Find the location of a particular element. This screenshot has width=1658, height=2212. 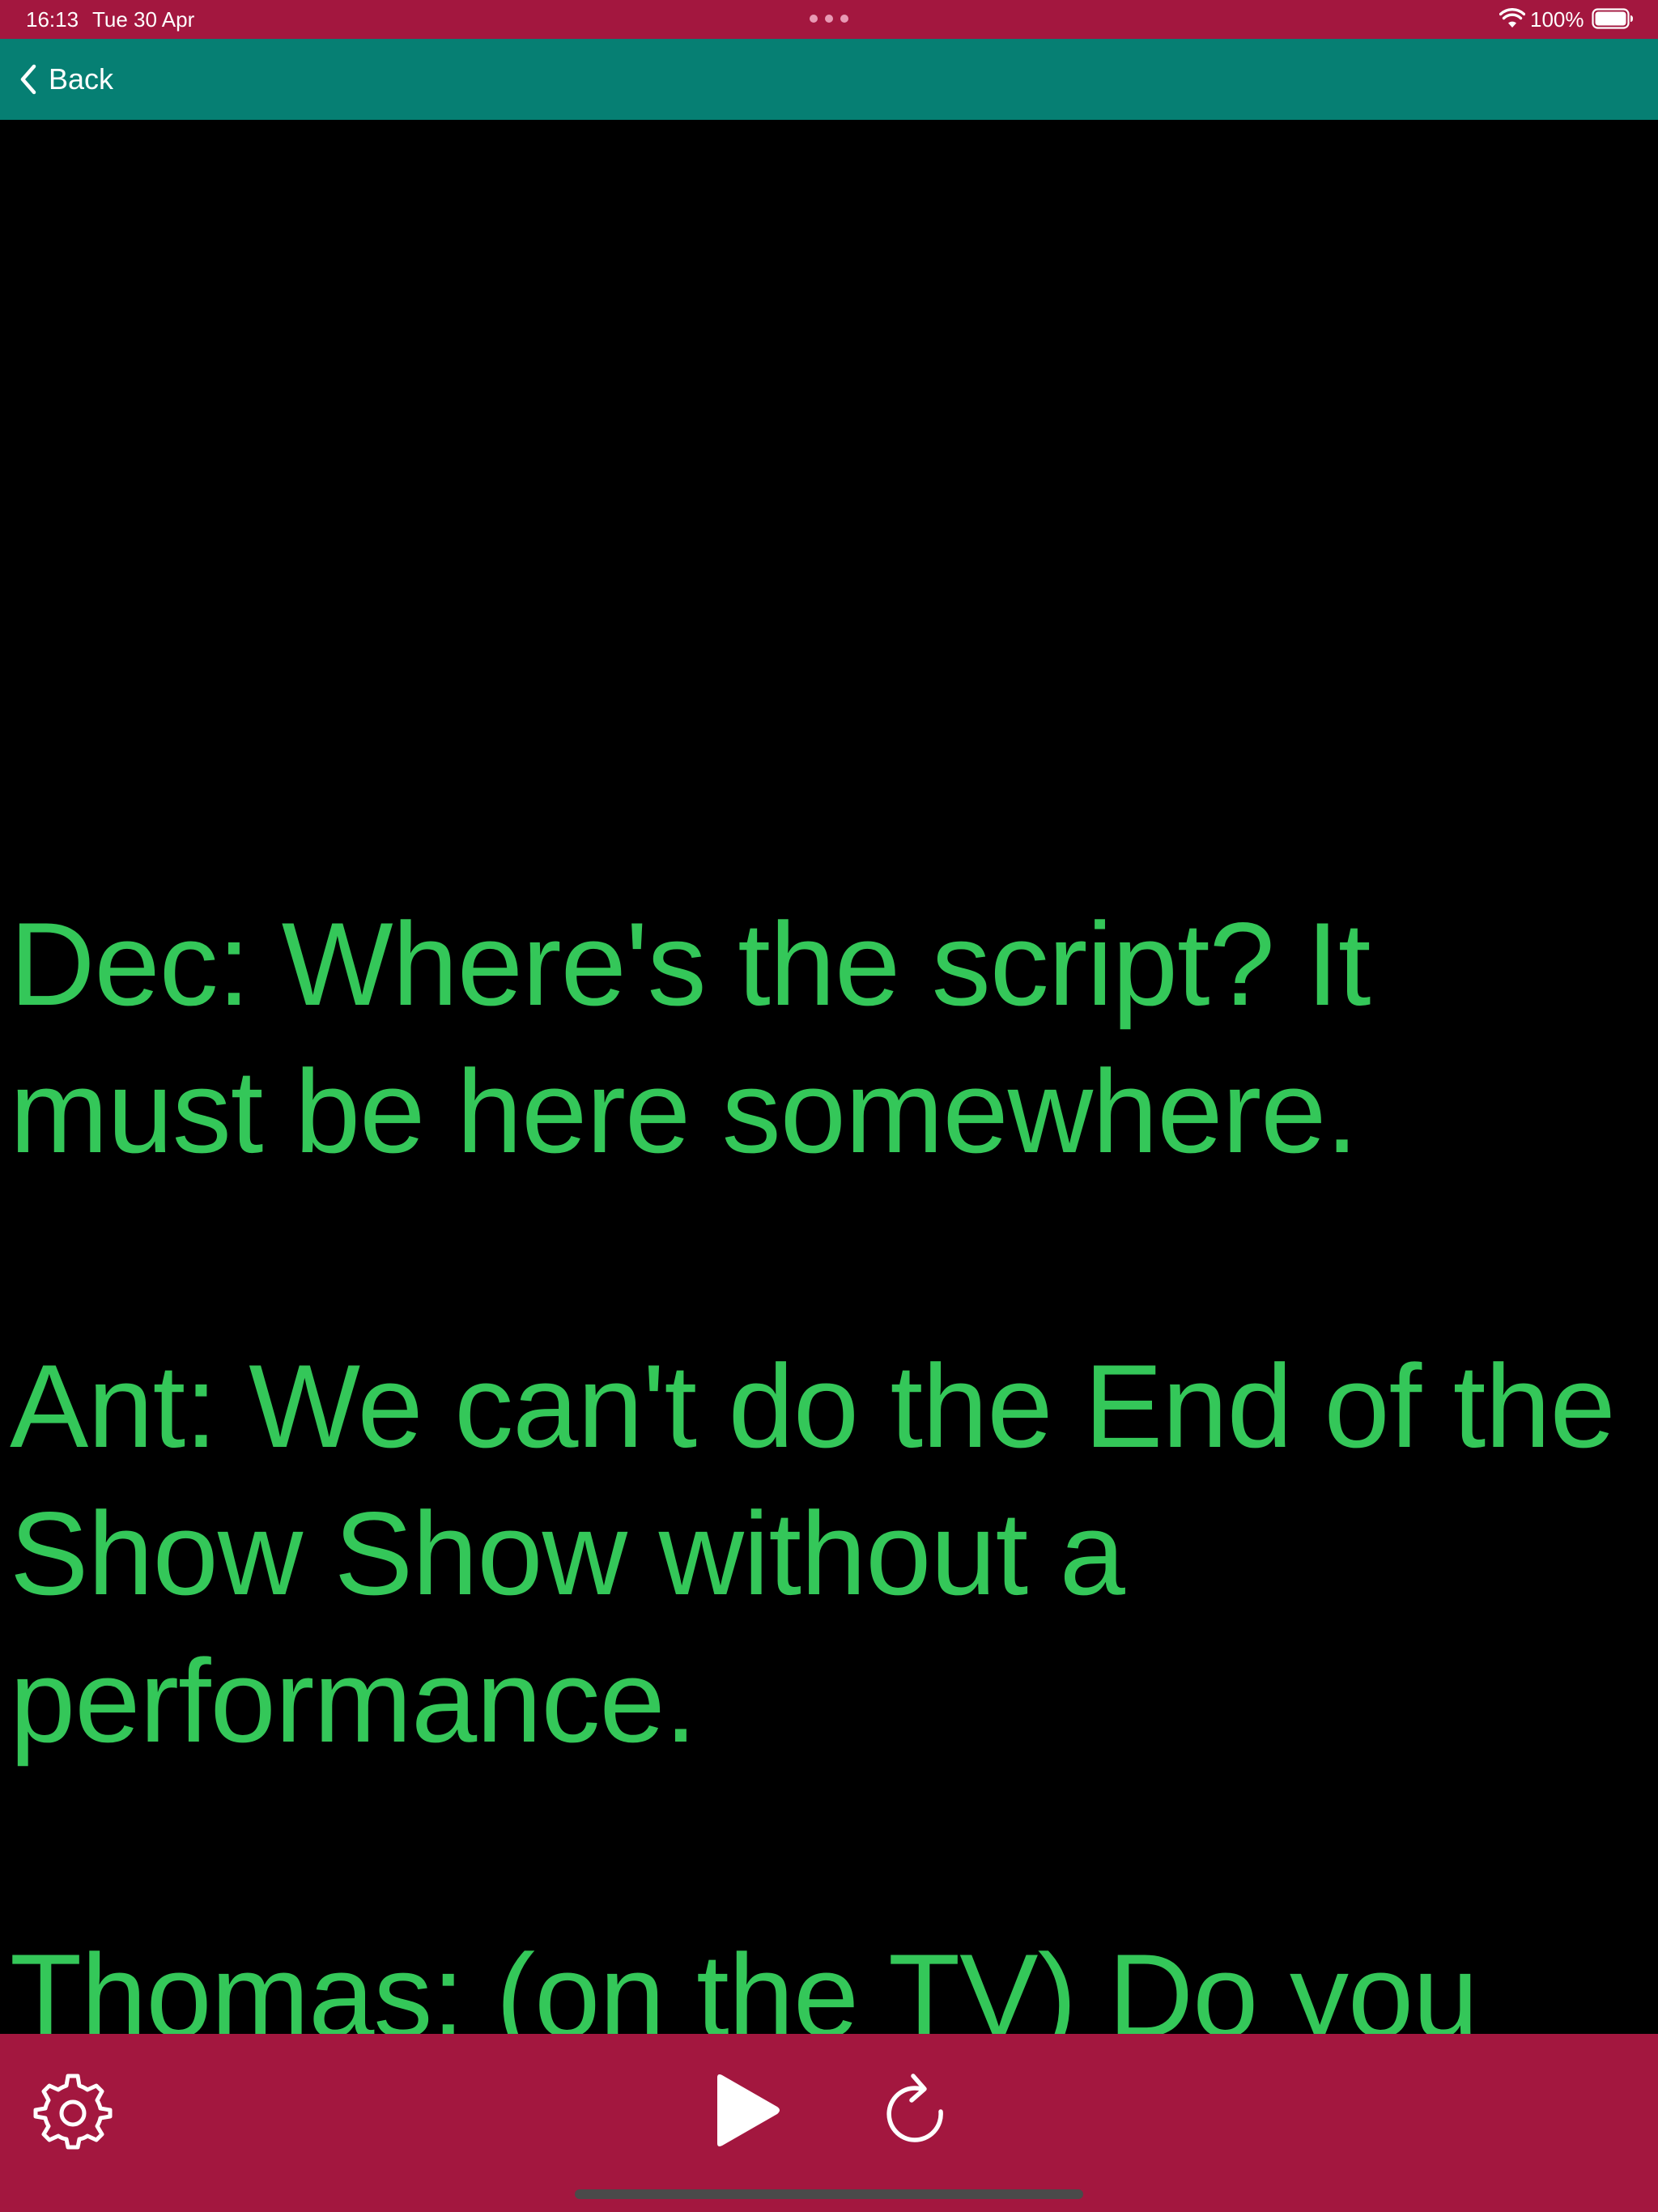

wifi-icon is located at coordinates (1512, 18).